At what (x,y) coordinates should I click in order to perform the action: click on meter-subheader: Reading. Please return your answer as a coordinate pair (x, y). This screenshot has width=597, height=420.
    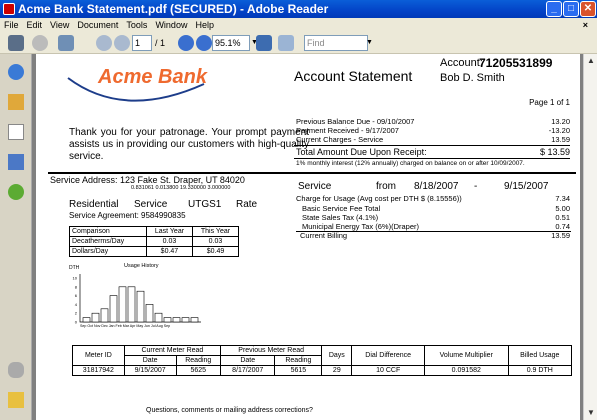
    Looking at the image, I should click on (198, 360).